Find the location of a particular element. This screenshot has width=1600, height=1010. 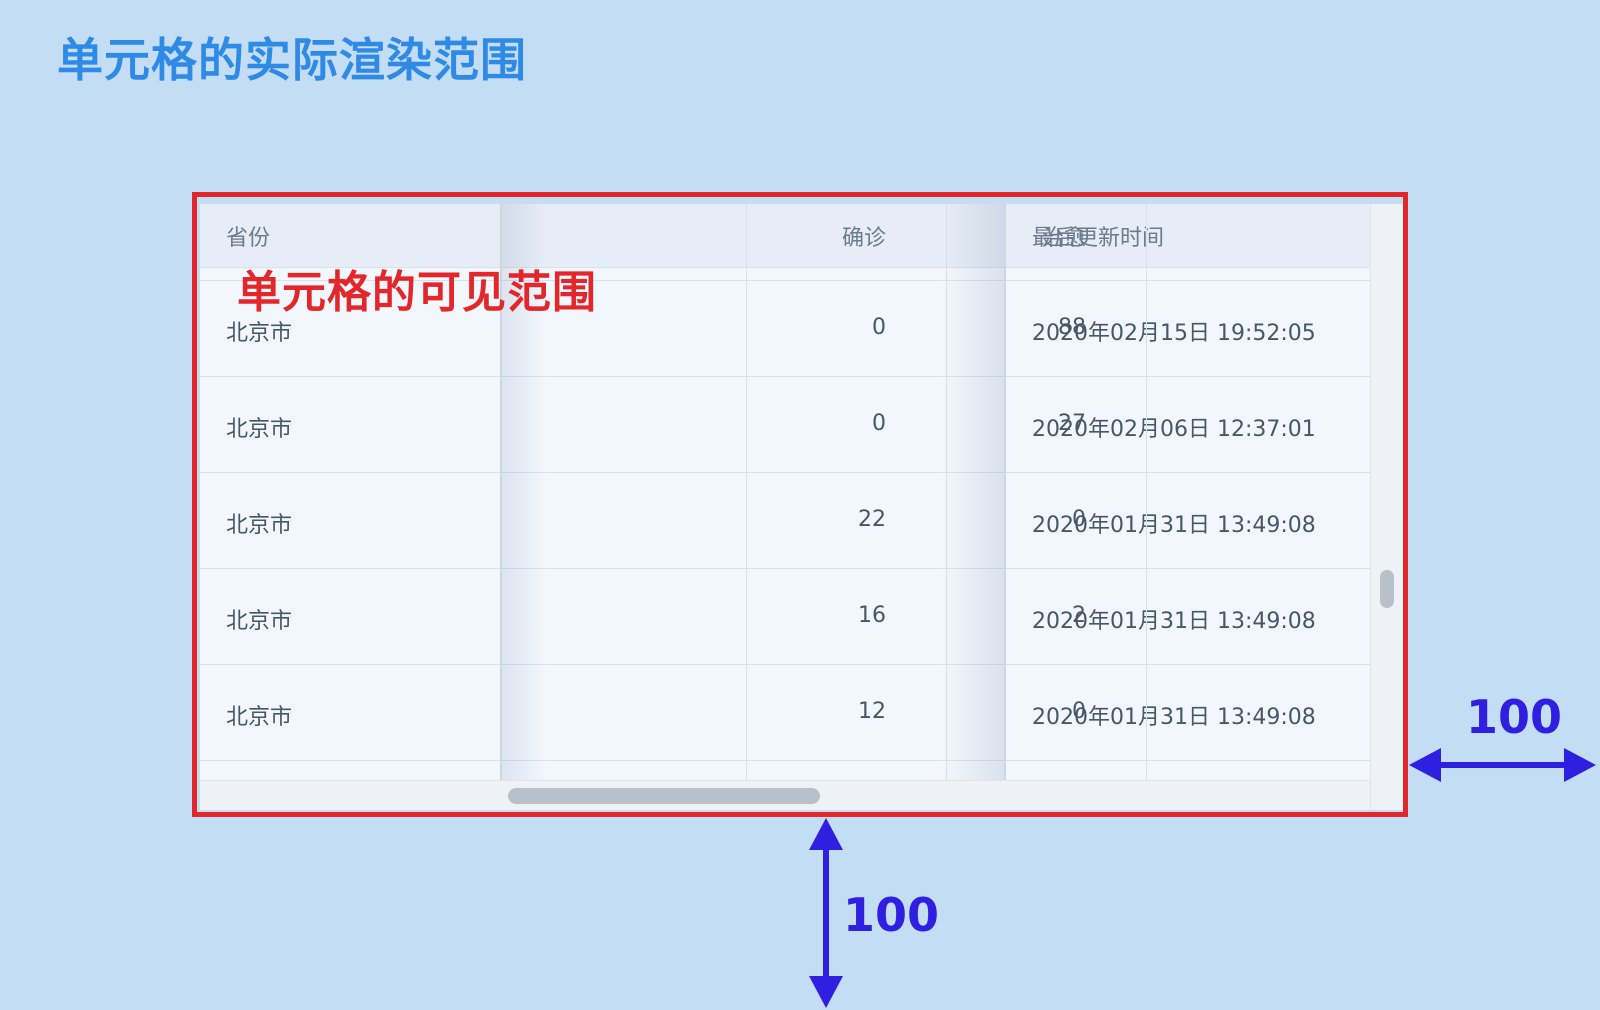

right-dimension-label: 100 is located at coordinates (1514, 717).